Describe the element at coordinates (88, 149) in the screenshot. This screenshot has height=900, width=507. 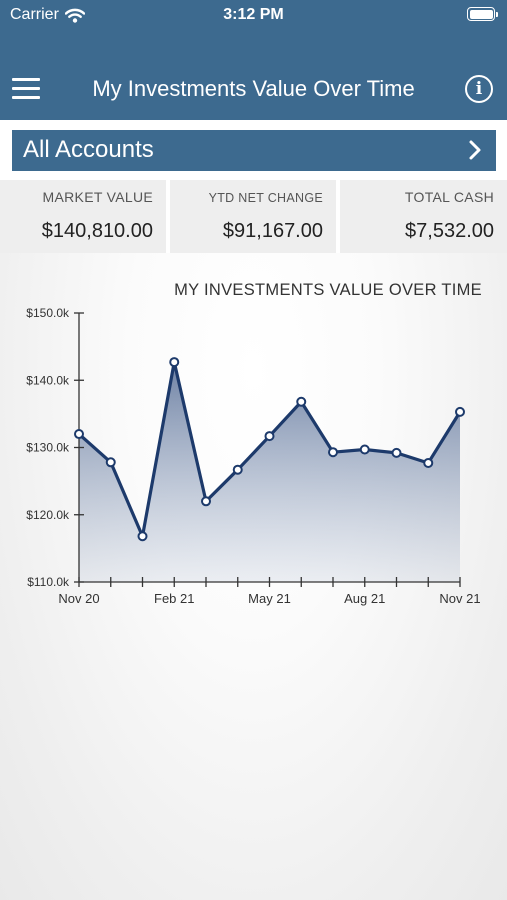
I see `accounts-label: All Accounts` at that location.